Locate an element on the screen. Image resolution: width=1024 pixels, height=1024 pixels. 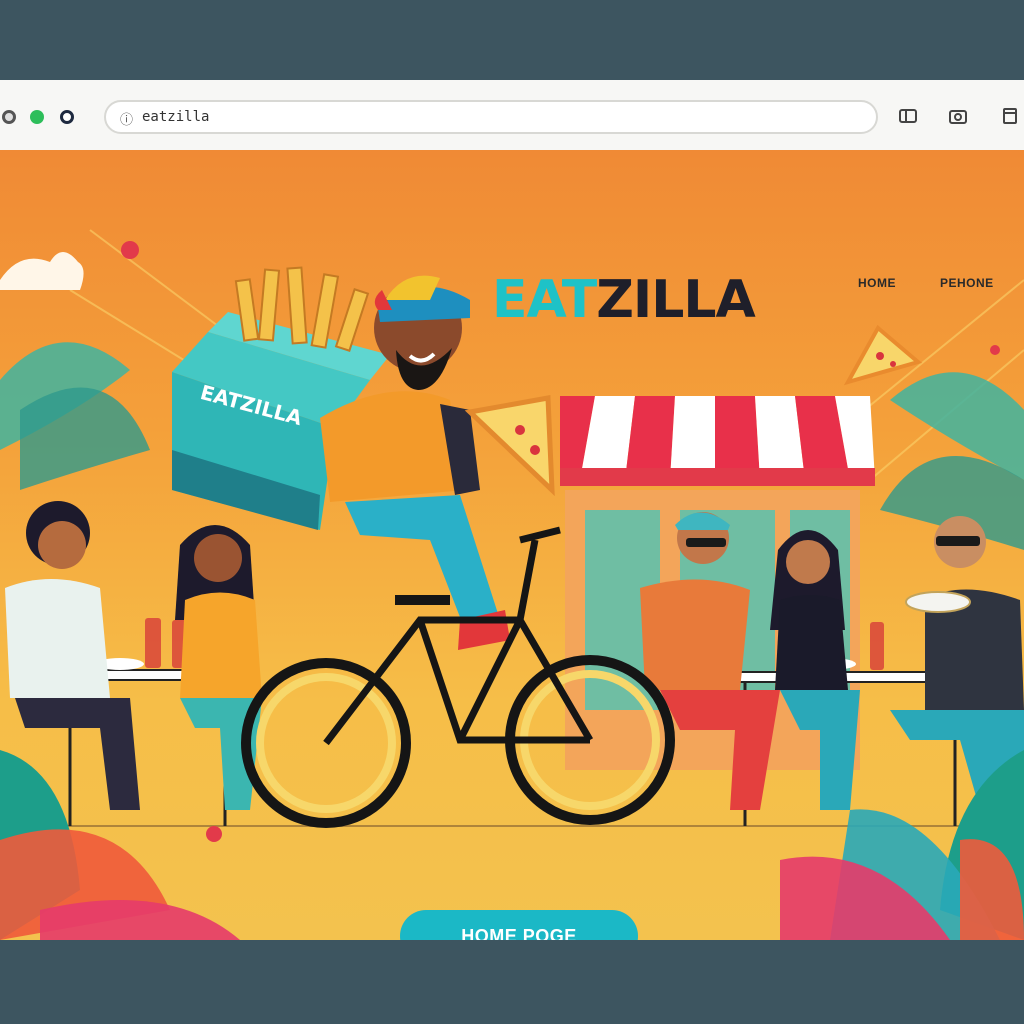
maximize-window-dot is located at coordinates (67, 117).